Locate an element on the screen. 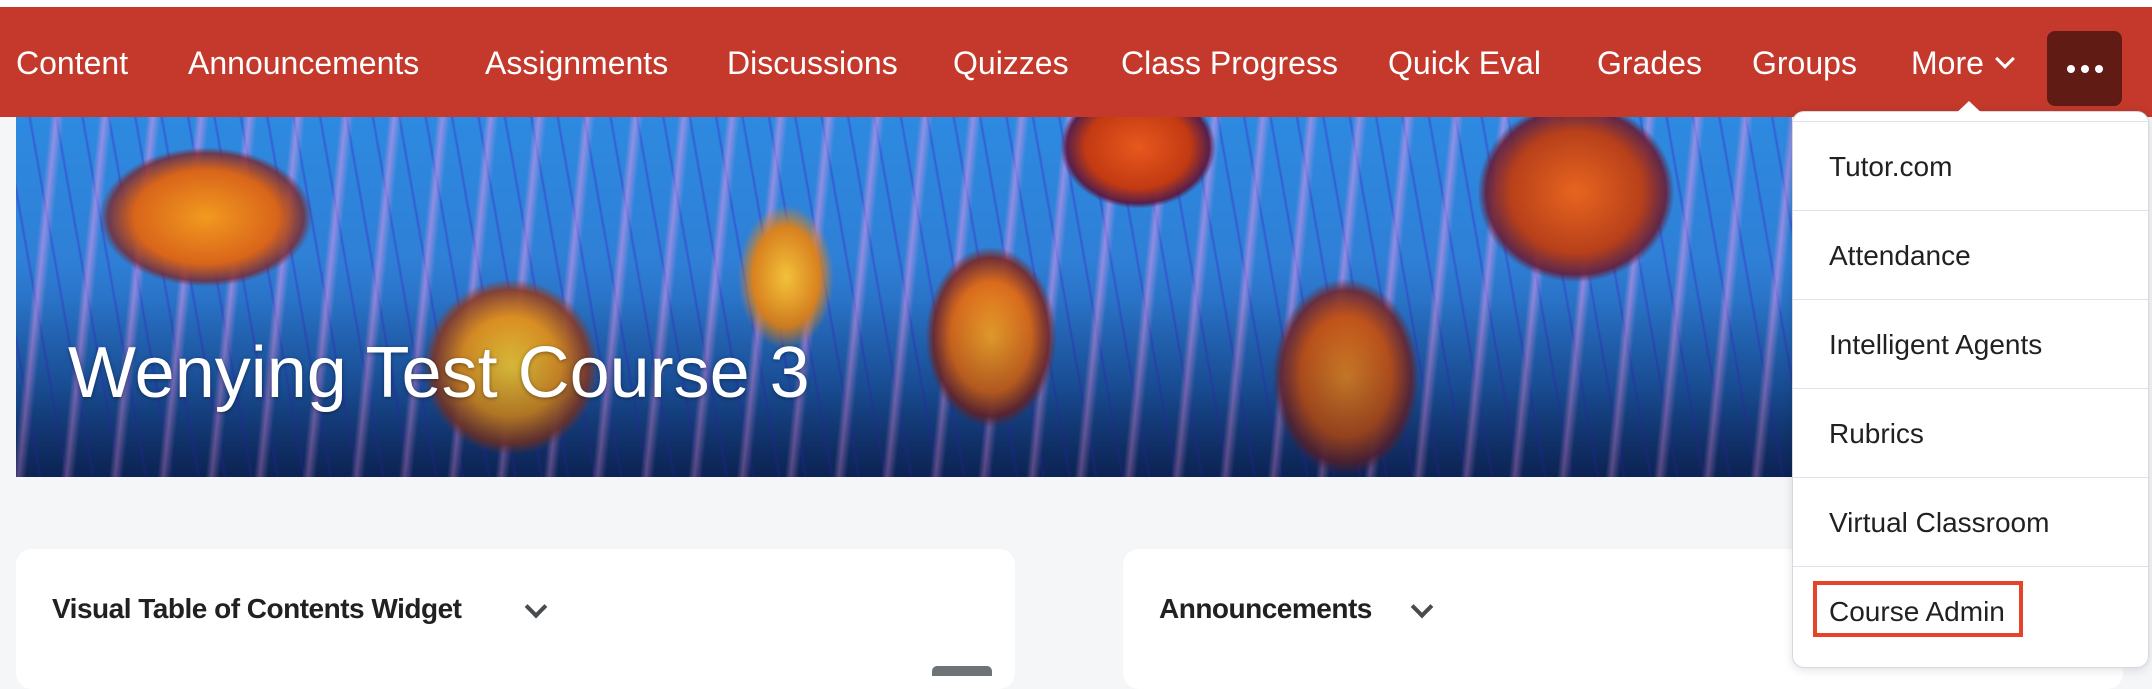 The width and height of the screenshot is (2152, 689). menu-item-tutor-com: Tutor.com is located at coordinates (1970, 166).